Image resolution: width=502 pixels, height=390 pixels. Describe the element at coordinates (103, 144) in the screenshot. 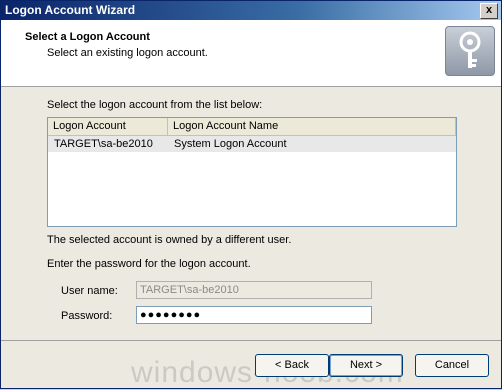

I see `account-cell: TARGET\sa-be2010` at that location.